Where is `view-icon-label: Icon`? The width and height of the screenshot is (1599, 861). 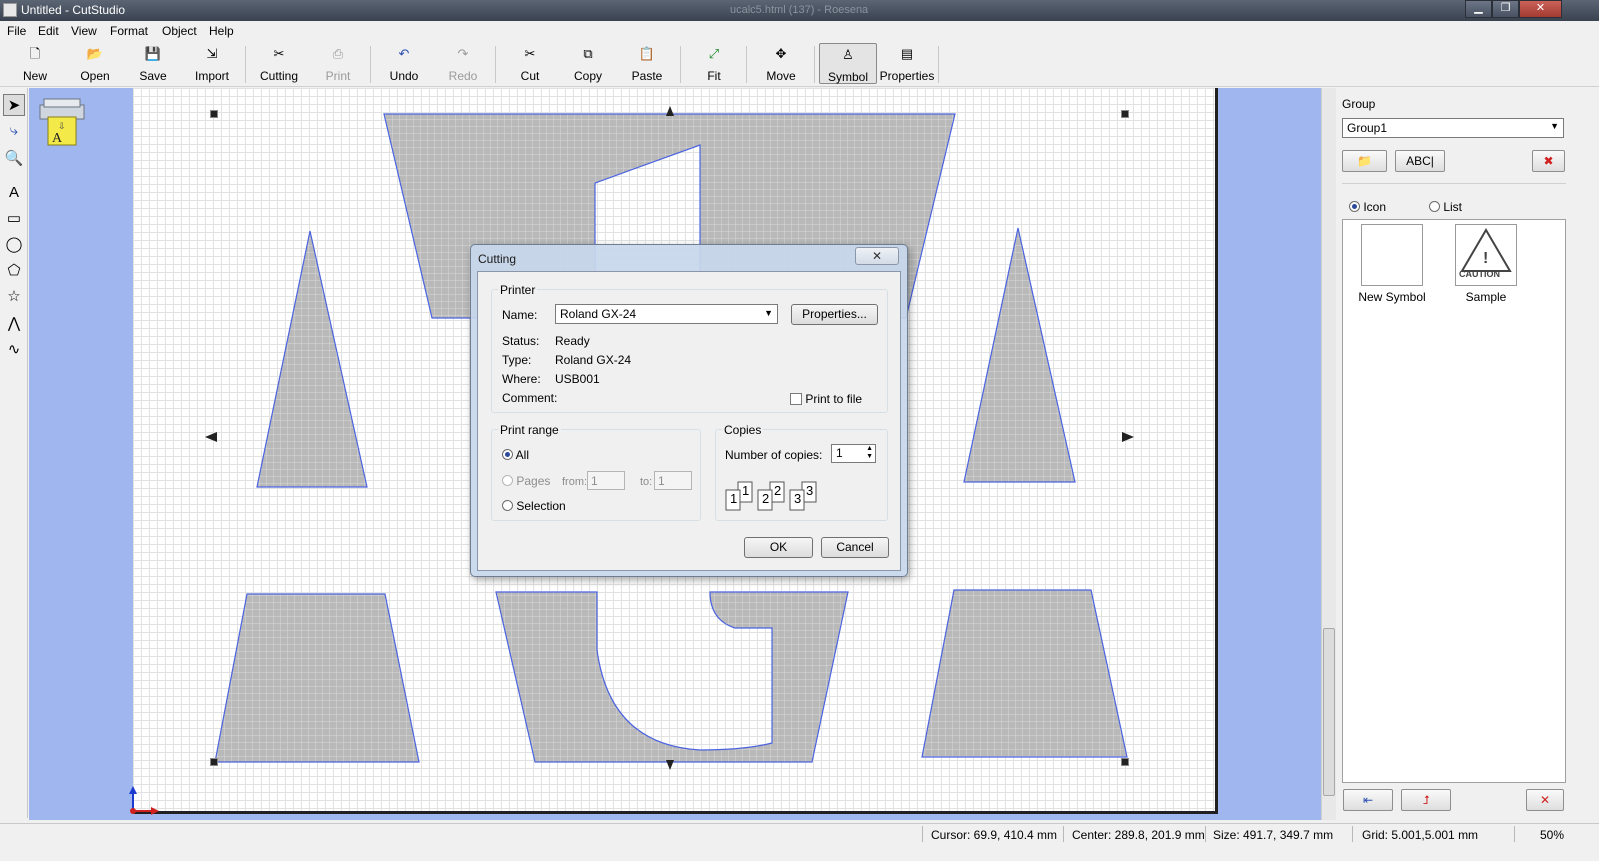
view-icon-label: Icon is located at coordinates (1375, 207).